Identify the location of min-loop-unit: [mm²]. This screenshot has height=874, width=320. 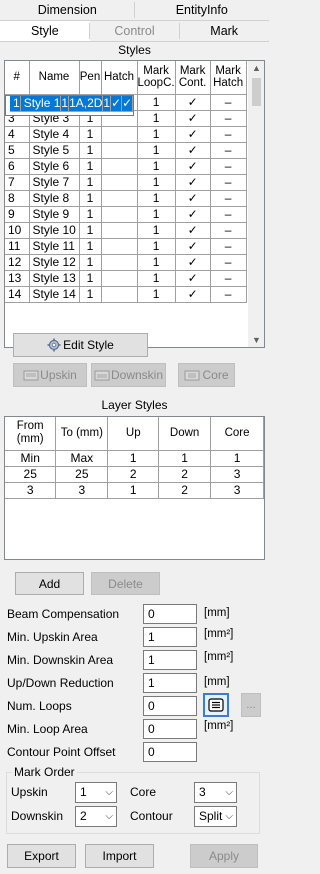
(219, 726).